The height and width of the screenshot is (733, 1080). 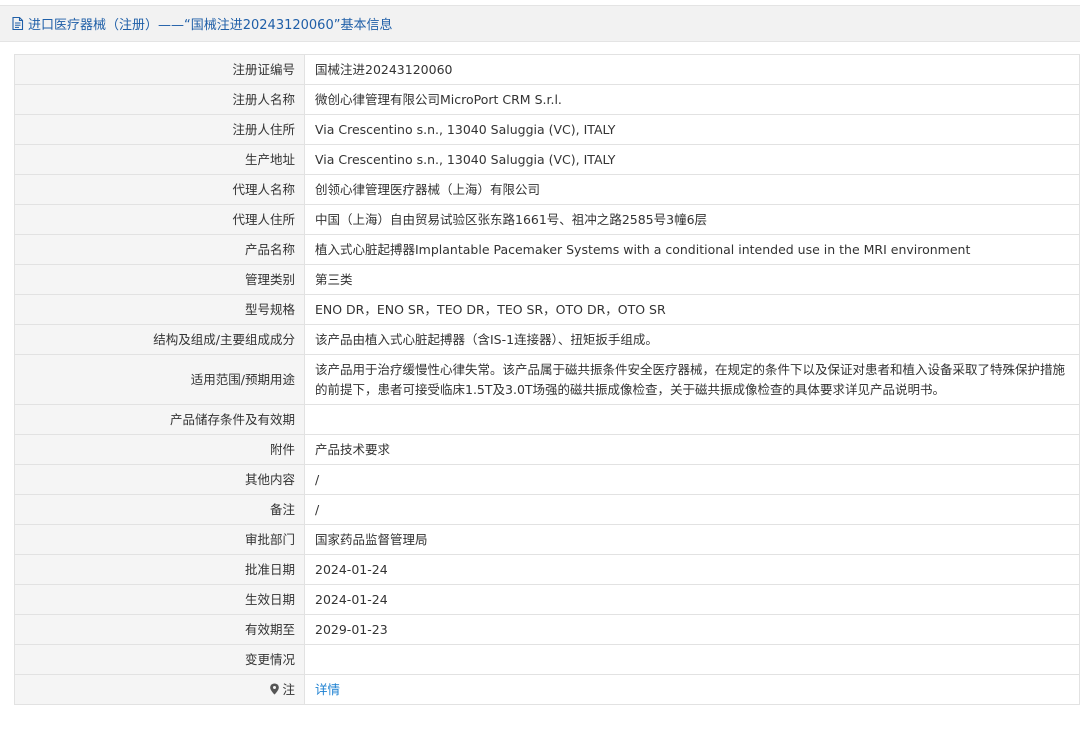 I want to click on field-label: 结构及组成/主要组成成分, so click(x=159, y=339).